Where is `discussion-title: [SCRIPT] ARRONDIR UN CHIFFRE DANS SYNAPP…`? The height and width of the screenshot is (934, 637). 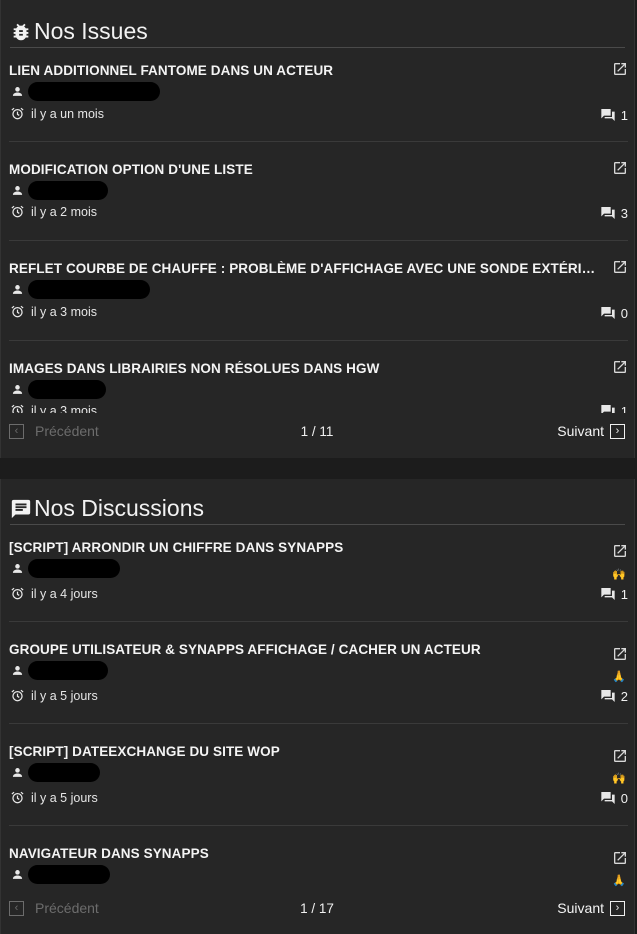 discussion-title: [SCRIPT] ARRONDIR UN CHIFFRE DANS SYNAPP… is located at coordinates (305, 547).